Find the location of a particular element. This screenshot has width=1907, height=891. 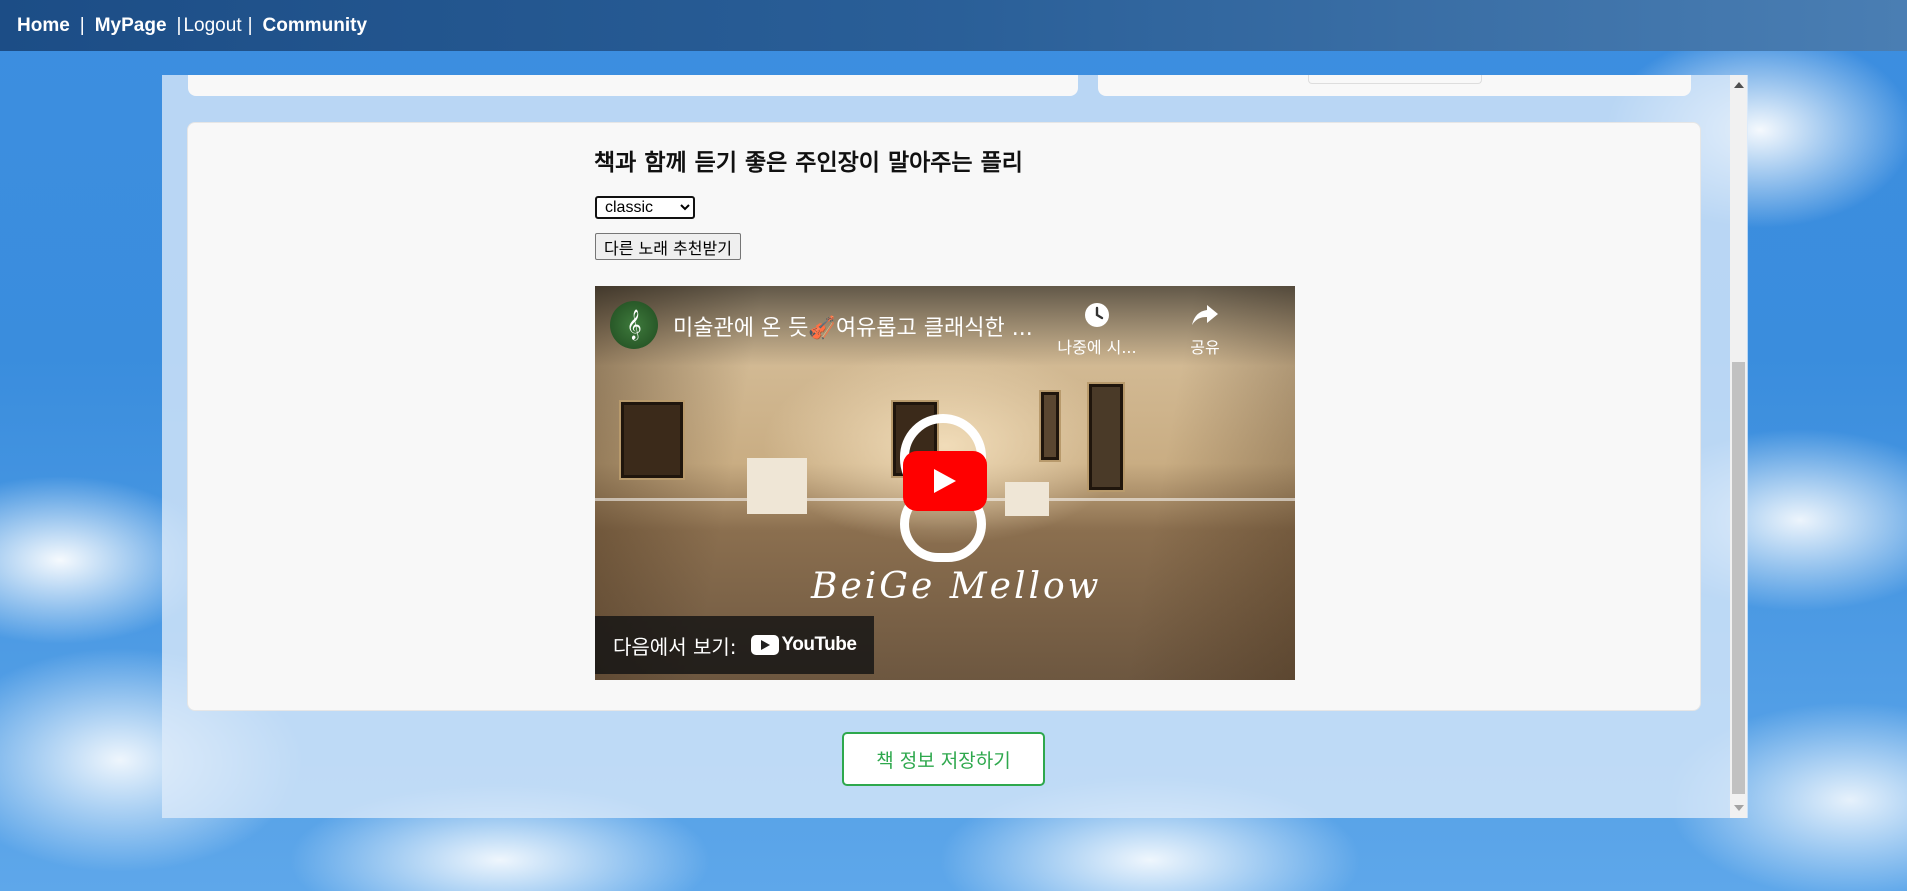

save-book-info-button: 책 정보 저장하기 is located at coordinates (943, 759).